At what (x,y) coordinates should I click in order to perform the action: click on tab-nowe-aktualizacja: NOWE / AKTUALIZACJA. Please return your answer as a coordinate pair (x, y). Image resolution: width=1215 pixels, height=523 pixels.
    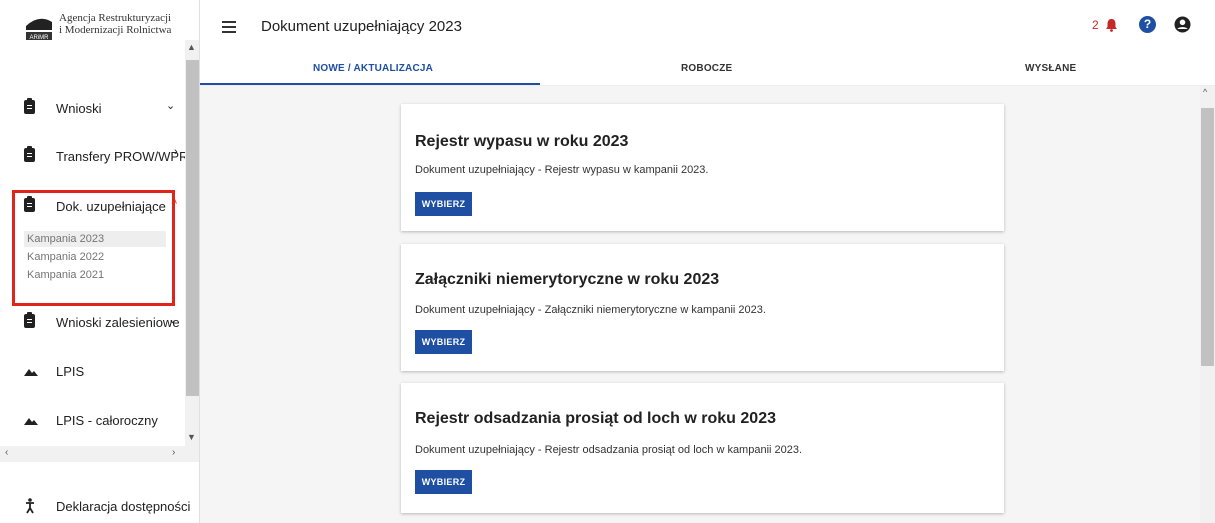
    Looking at the image, I should click on (373, 68).